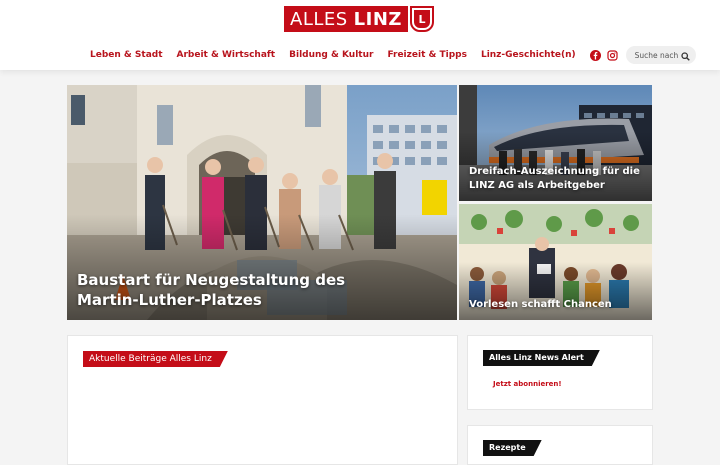 This screenshot has height=465, width=720. Describe the element at coordinates (685, 55) in the screenshot. I see `search-icon` at that location.